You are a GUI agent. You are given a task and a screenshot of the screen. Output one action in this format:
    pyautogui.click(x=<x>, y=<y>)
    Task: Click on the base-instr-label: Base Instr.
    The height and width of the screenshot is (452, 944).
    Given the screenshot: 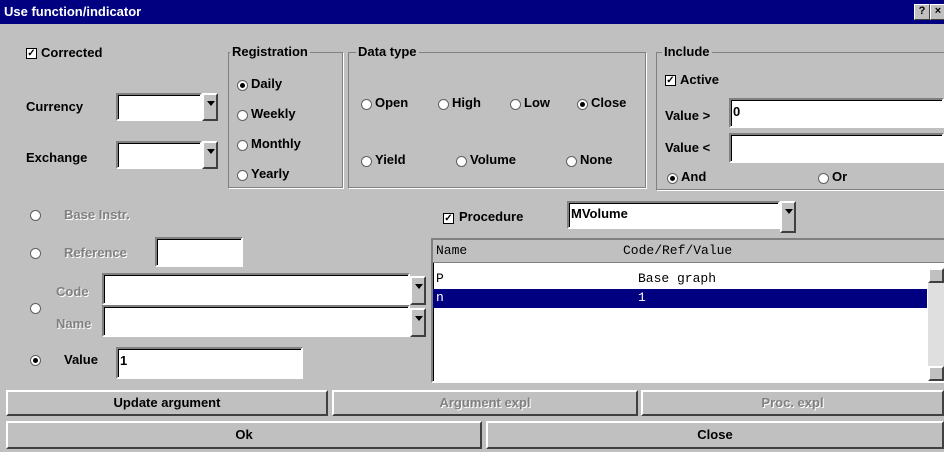 What is the action you would take?
    pyautogui.click(x=97, y=214)
    